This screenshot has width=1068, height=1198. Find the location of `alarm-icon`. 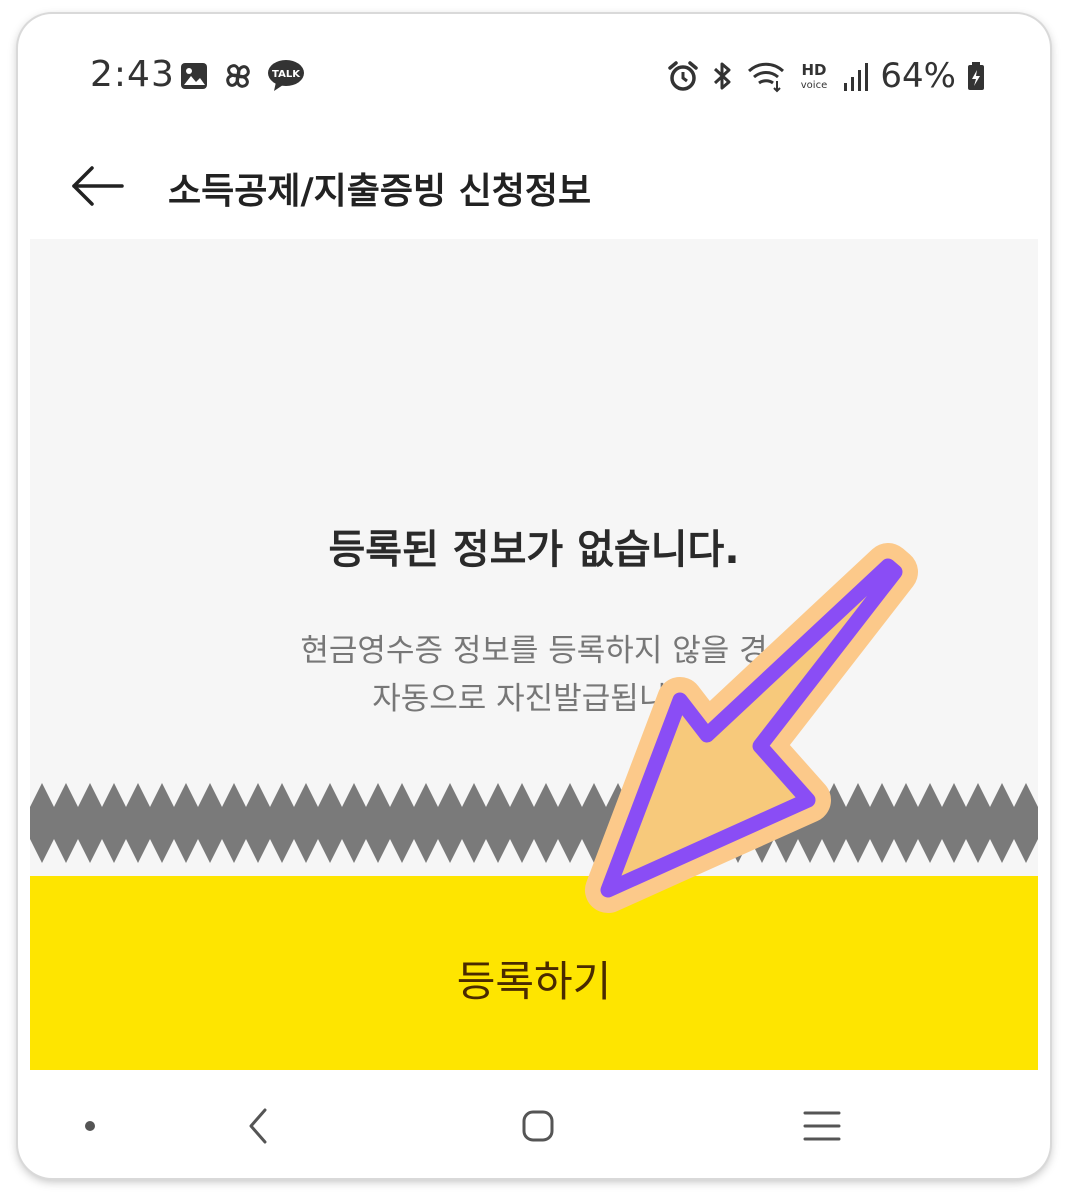

alarm-icon is located at coordinates (683, 76).